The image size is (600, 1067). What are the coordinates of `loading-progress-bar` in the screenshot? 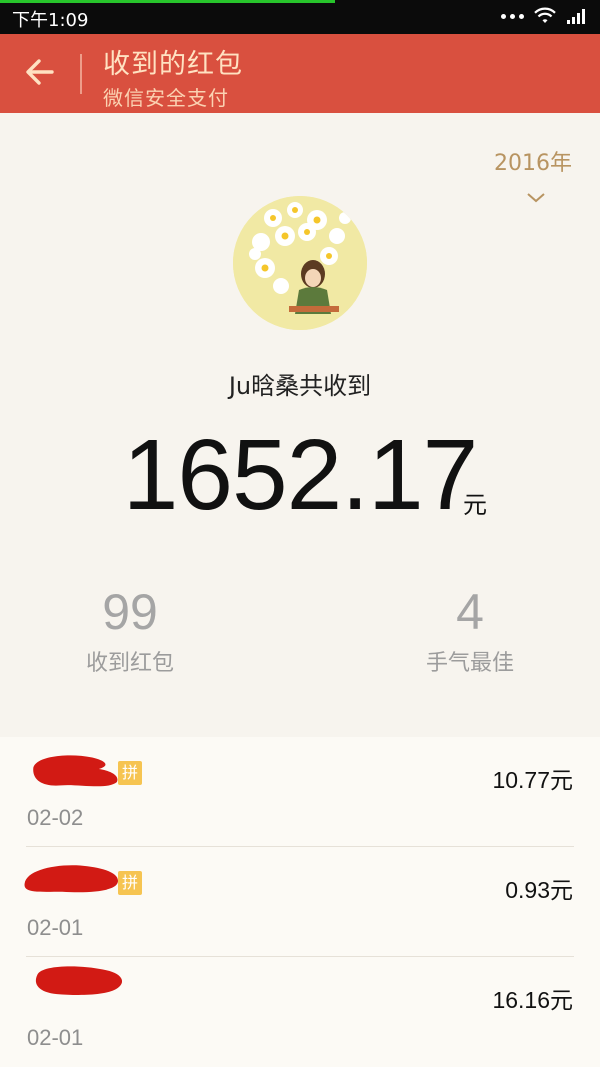 It's located at (167, 1).